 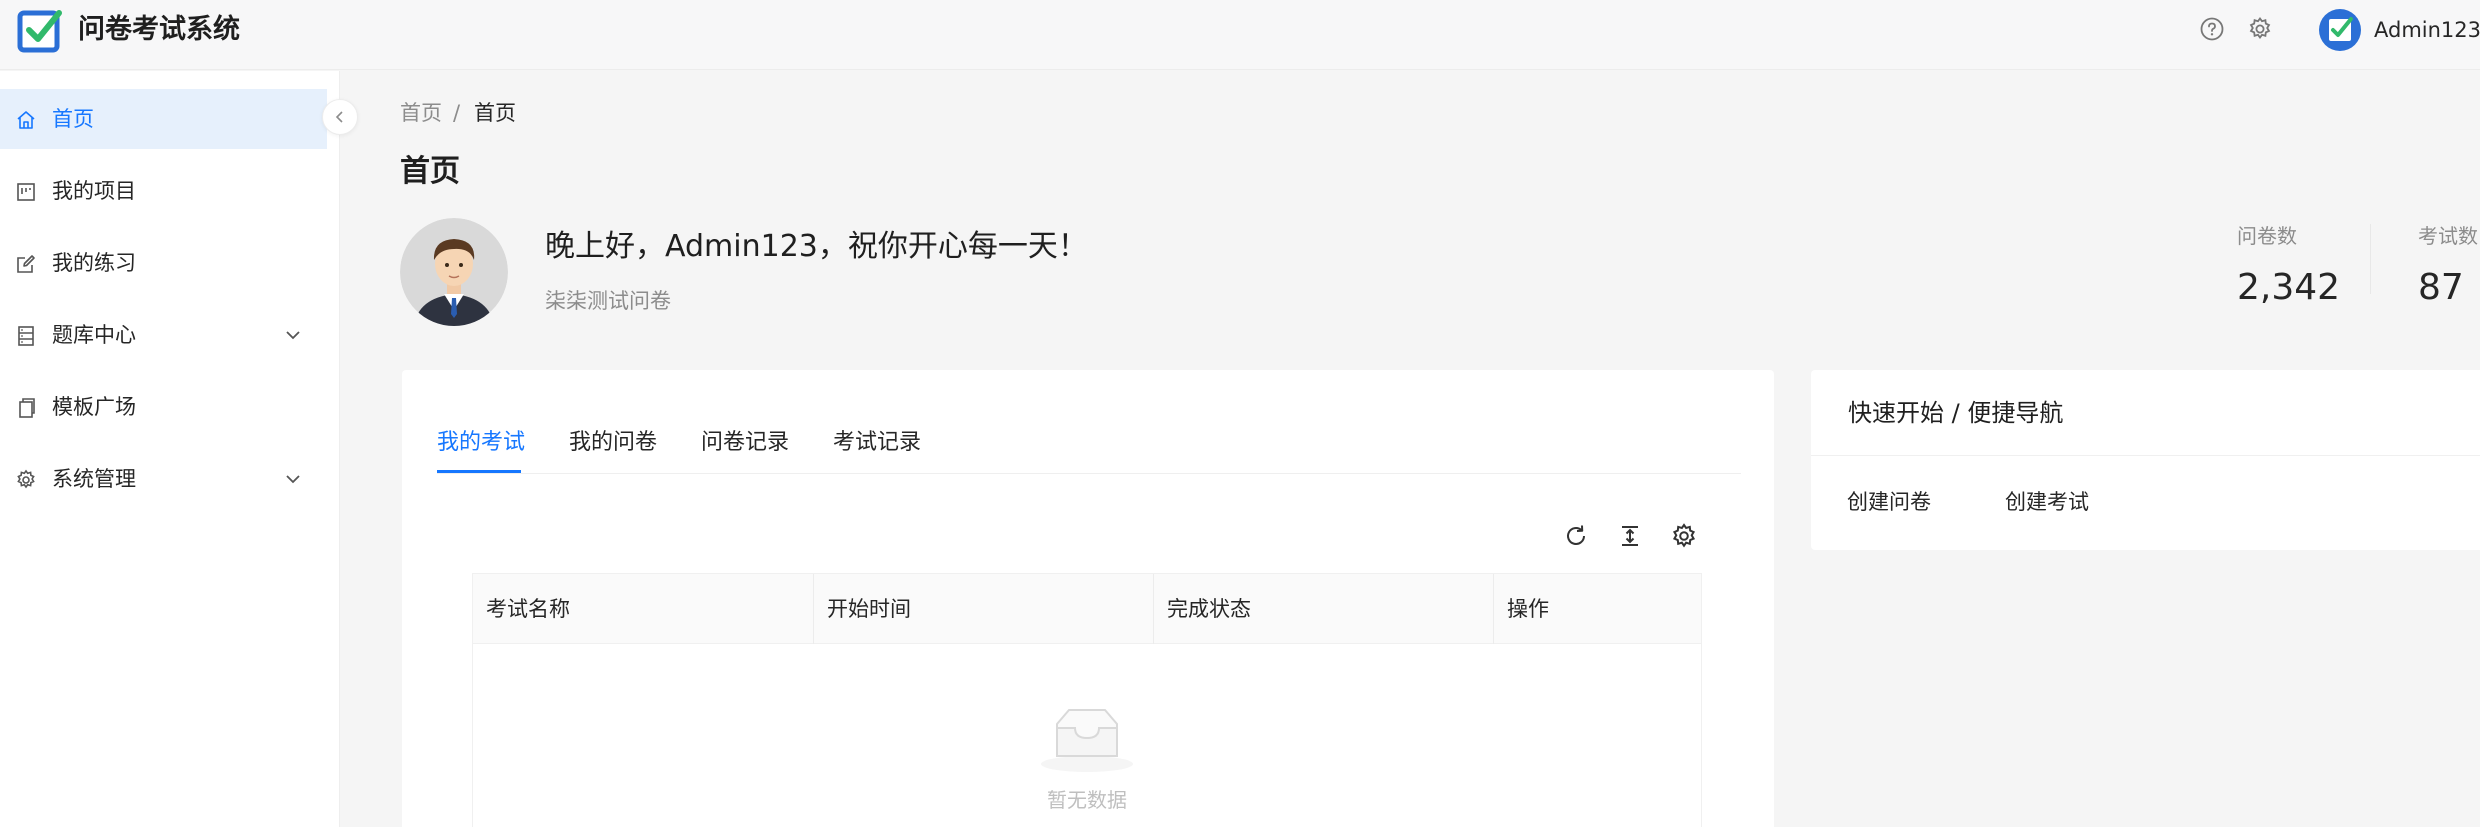 I want to click on sidebar: 首页 我的项目 我的练习 题库中心 模板广场 系统管理, so click(x=170, y=449).